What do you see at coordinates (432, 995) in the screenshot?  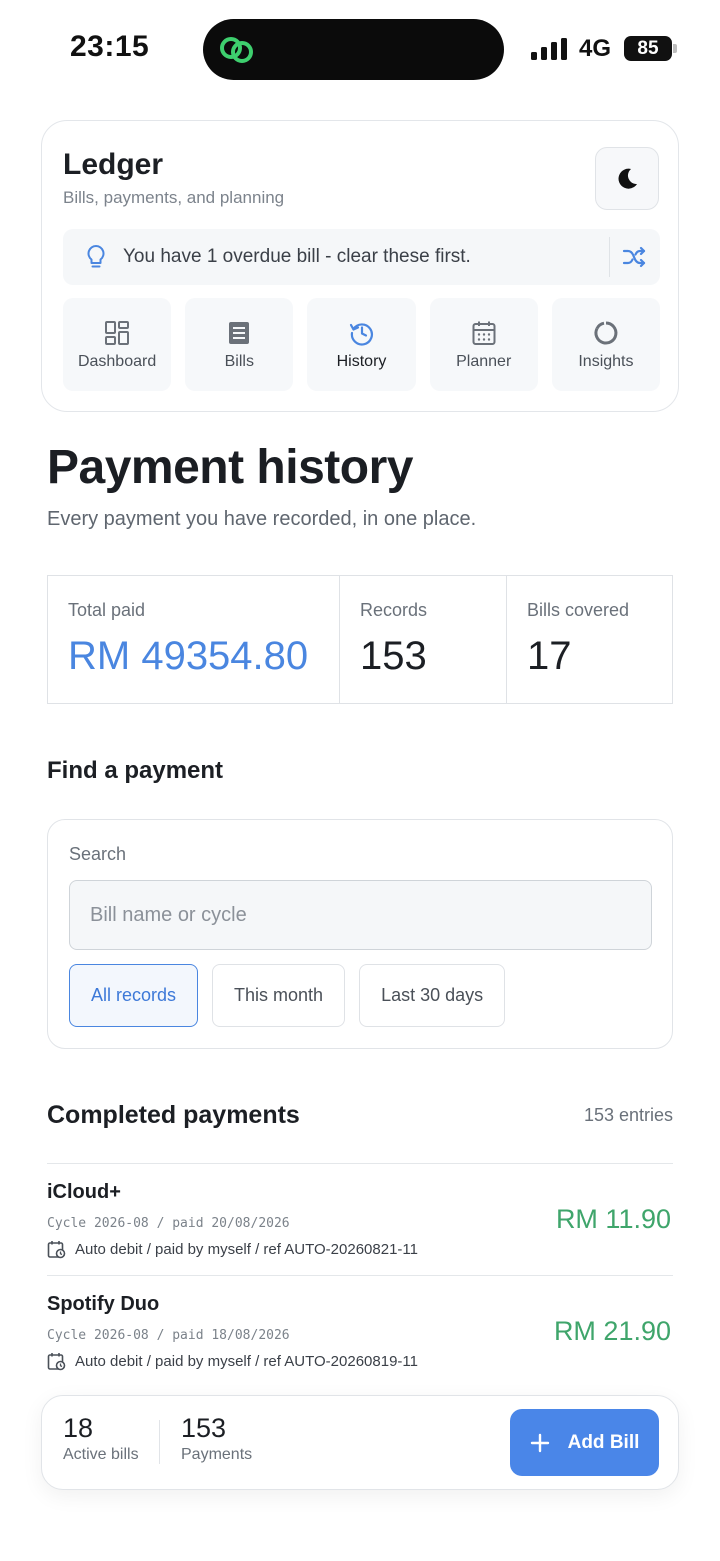 I see `filter-last-30-days: Last 30 days` at bounding box center [432, 995].